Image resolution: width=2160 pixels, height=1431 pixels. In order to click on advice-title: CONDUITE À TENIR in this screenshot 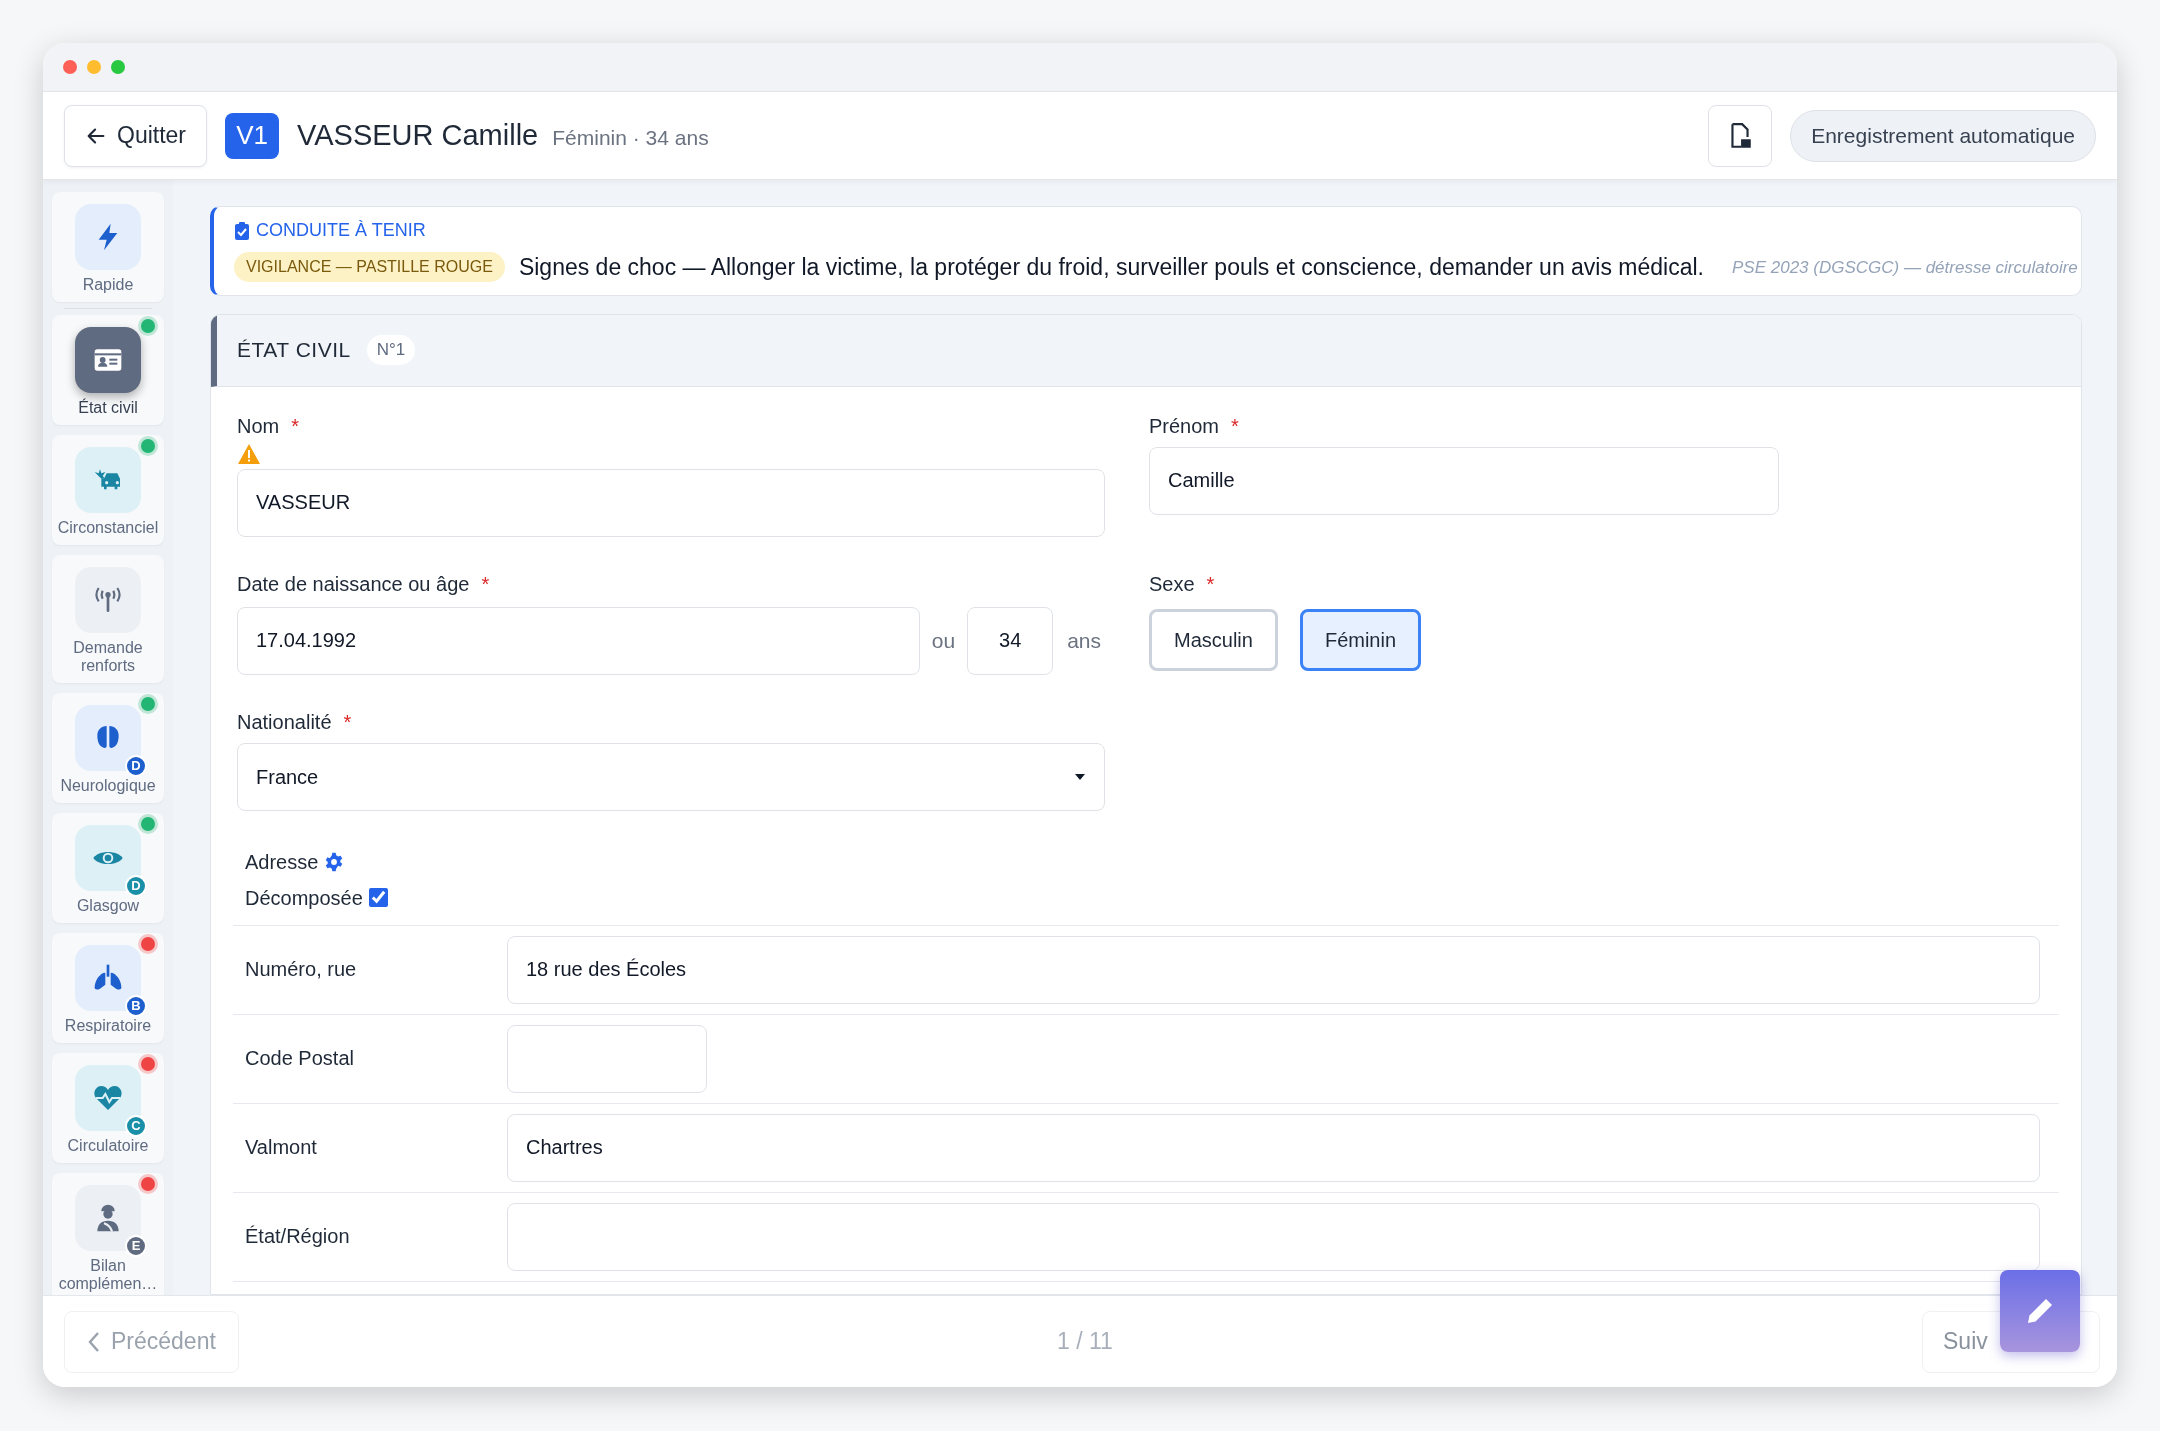, I will do `click(341, 230)`.